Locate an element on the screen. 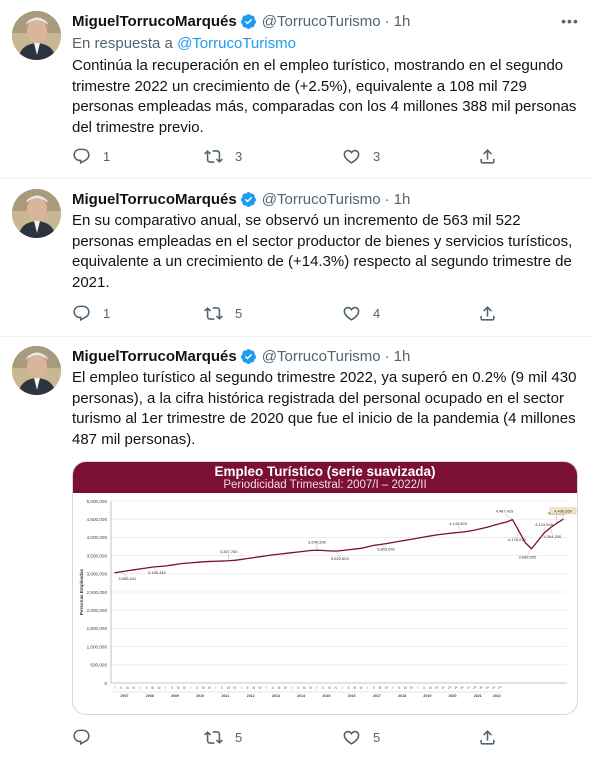  series-line is located at coordinates (339, 546).